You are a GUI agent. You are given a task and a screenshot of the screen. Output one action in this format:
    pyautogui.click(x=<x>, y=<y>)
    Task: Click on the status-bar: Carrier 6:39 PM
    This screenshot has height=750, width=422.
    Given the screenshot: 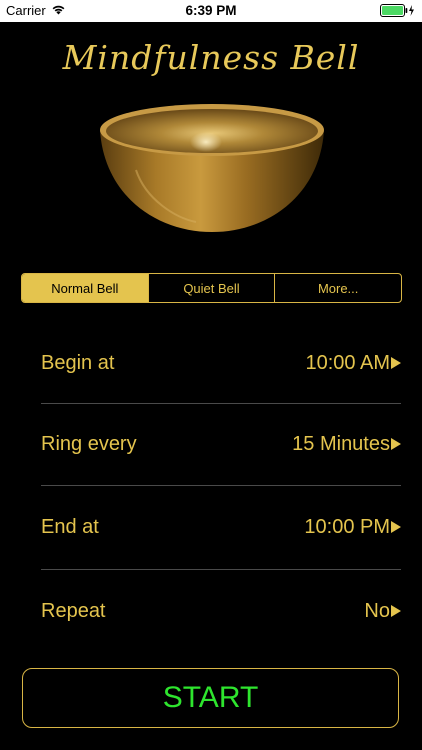 What is the action you would take?
    pyautogui.click(x=211, y=11)
    